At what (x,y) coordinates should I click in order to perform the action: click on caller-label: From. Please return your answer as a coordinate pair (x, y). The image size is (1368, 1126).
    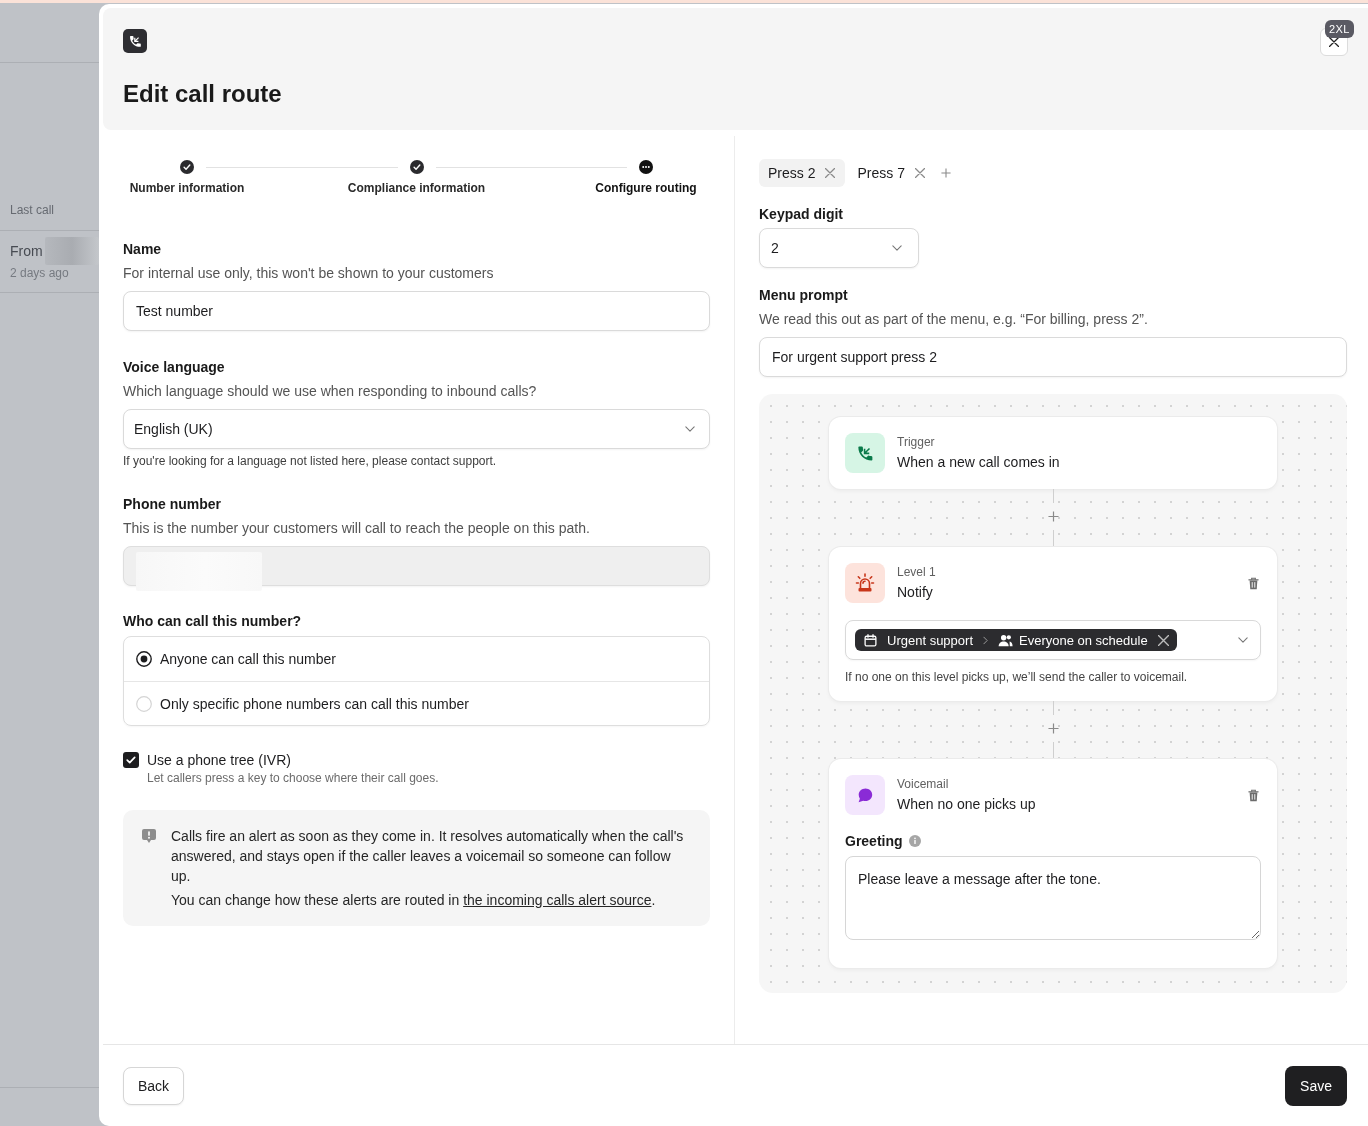
    Looking at the image, I should click on (26, 251).